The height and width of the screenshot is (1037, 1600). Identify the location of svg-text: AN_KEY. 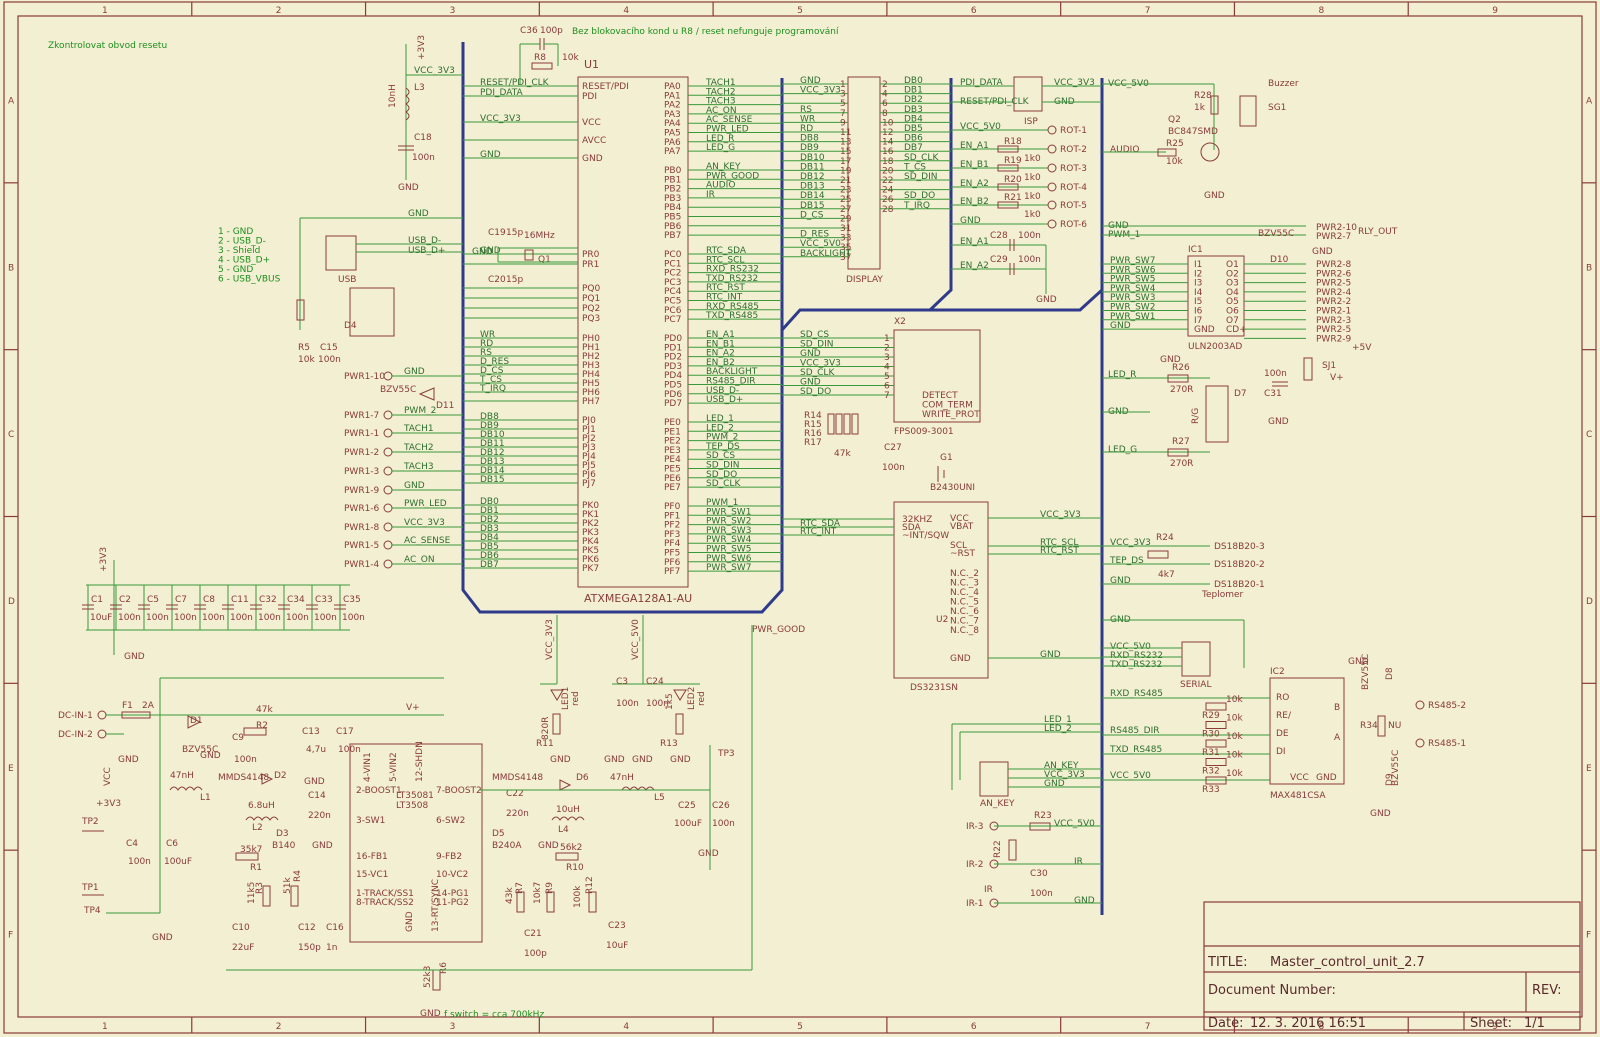
(997, 804).